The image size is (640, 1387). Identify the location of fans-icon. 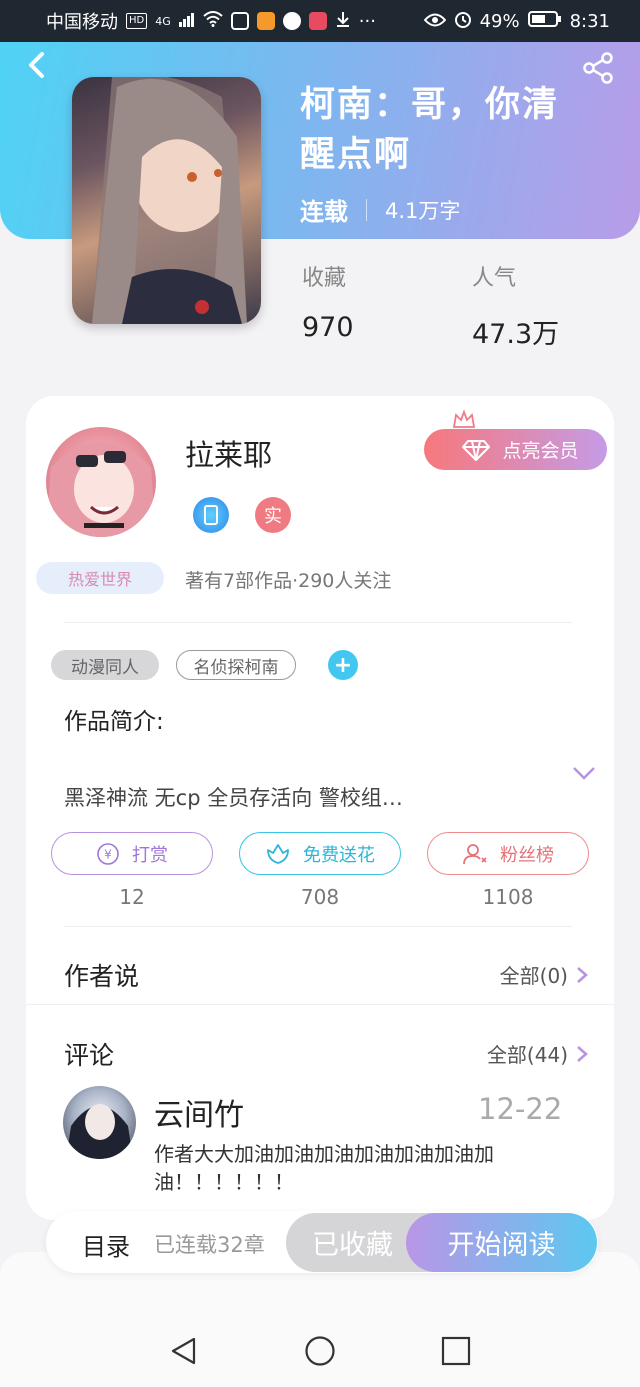
(475, 853).